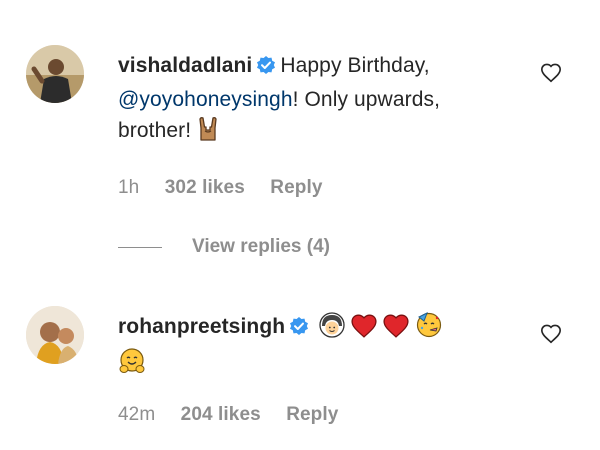 Image resolution: width=600 pixels, height=450 pixels. What do you see at coordinates (205, 99) in the screenshot?
I see `mention-link: @yoyohoneysingh` at bounding box center [205, 99].